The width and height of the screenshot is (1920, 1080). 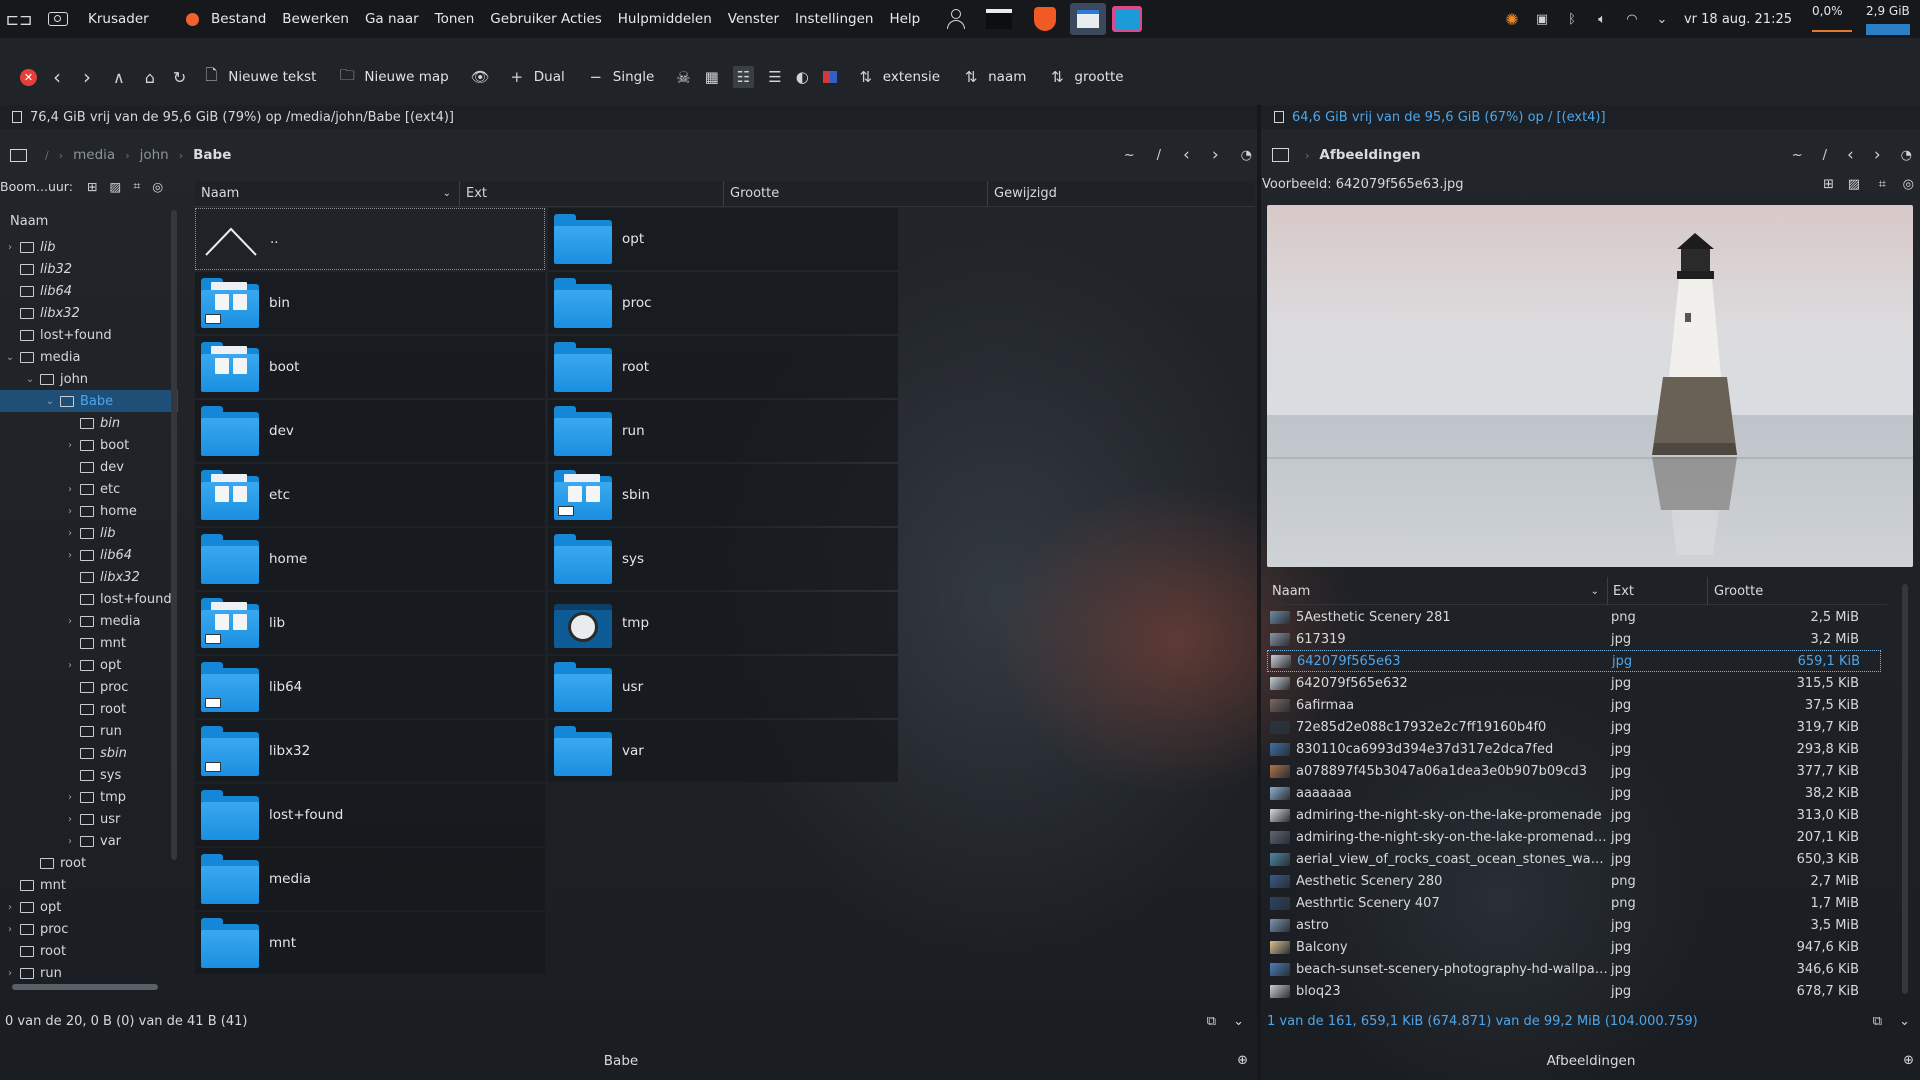 I want to click on file-manager-launcher-icon, so click(x=1088, y=19).